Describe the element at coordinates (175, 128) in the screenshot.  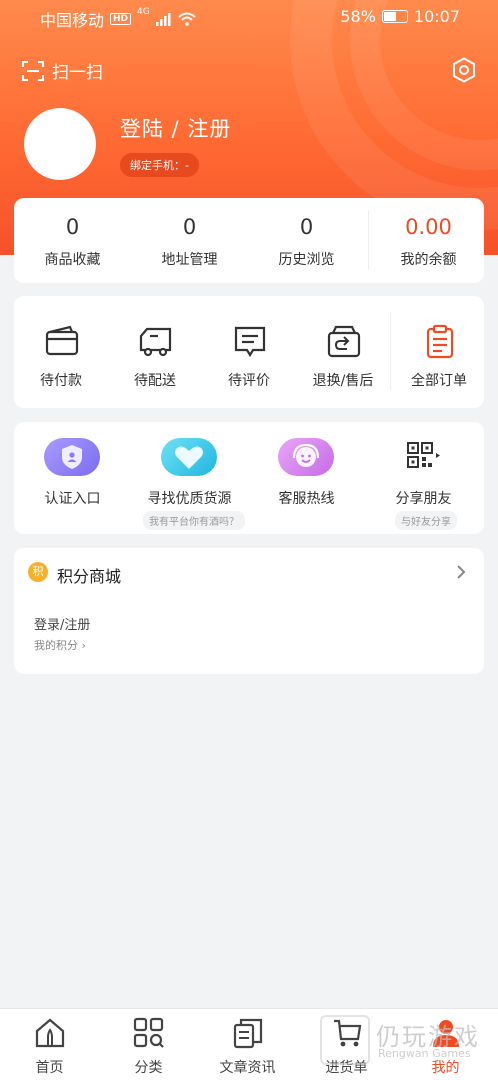
I see `login-register-link: 登陆 / 注册` at that location.